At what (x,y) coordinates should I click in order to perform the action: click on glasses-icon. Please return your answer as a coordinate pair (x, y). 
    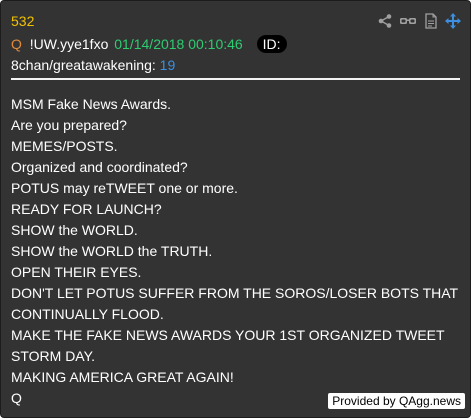
    Looking at the image, I should click on (408, 21).